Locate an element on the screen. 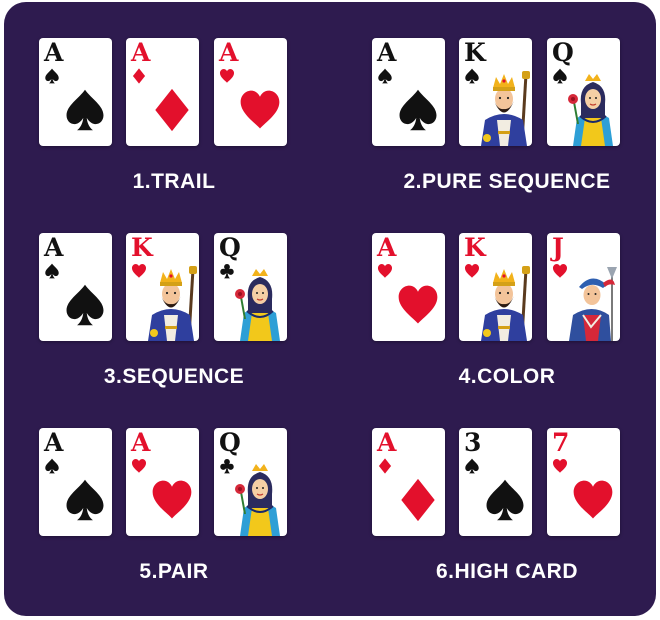 Image resolution: width=660 pixels, height=620 pixels. hand-label: 6.HIGH CARD is located at coordinates (506, 571).